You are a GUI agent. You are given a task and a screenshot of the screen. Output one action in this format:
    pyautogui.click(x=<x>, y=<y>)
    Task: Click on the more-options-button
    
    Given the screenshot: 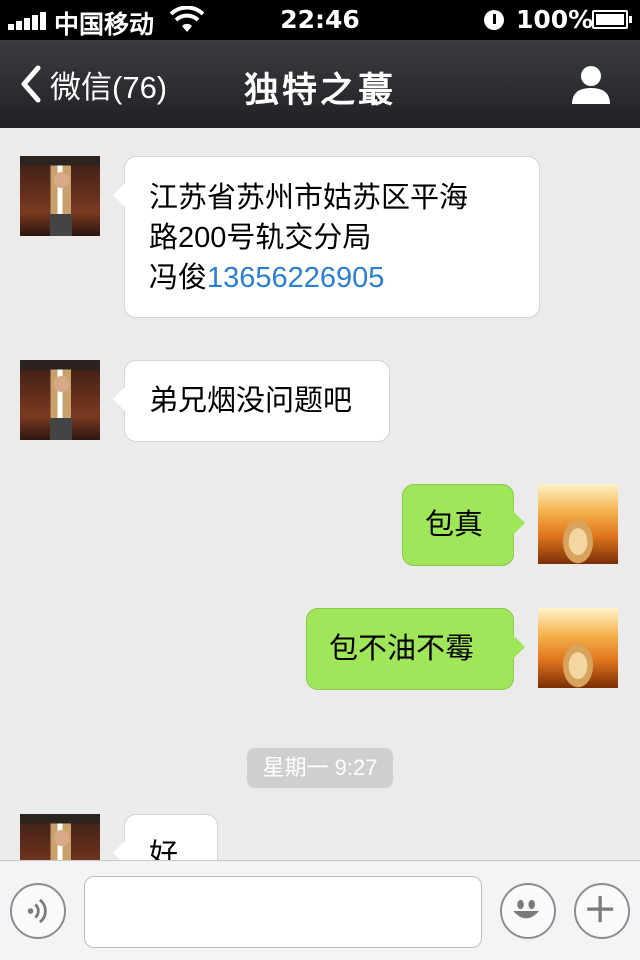 What is the action you would take?
    pyautogui.click(x=602, y=911)
    